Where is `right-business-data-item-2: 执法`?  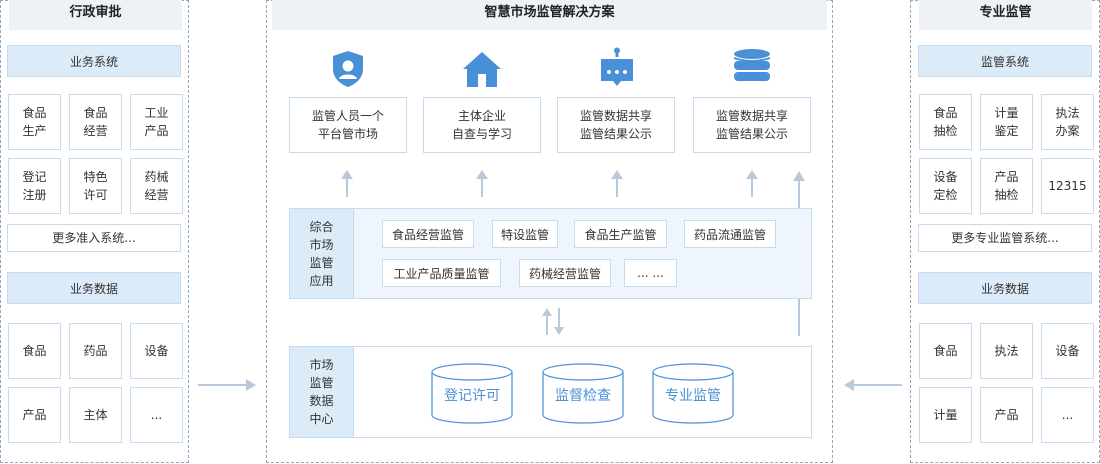
right-business-data-item-2: 执法 is located at coordinates (1006, 351).